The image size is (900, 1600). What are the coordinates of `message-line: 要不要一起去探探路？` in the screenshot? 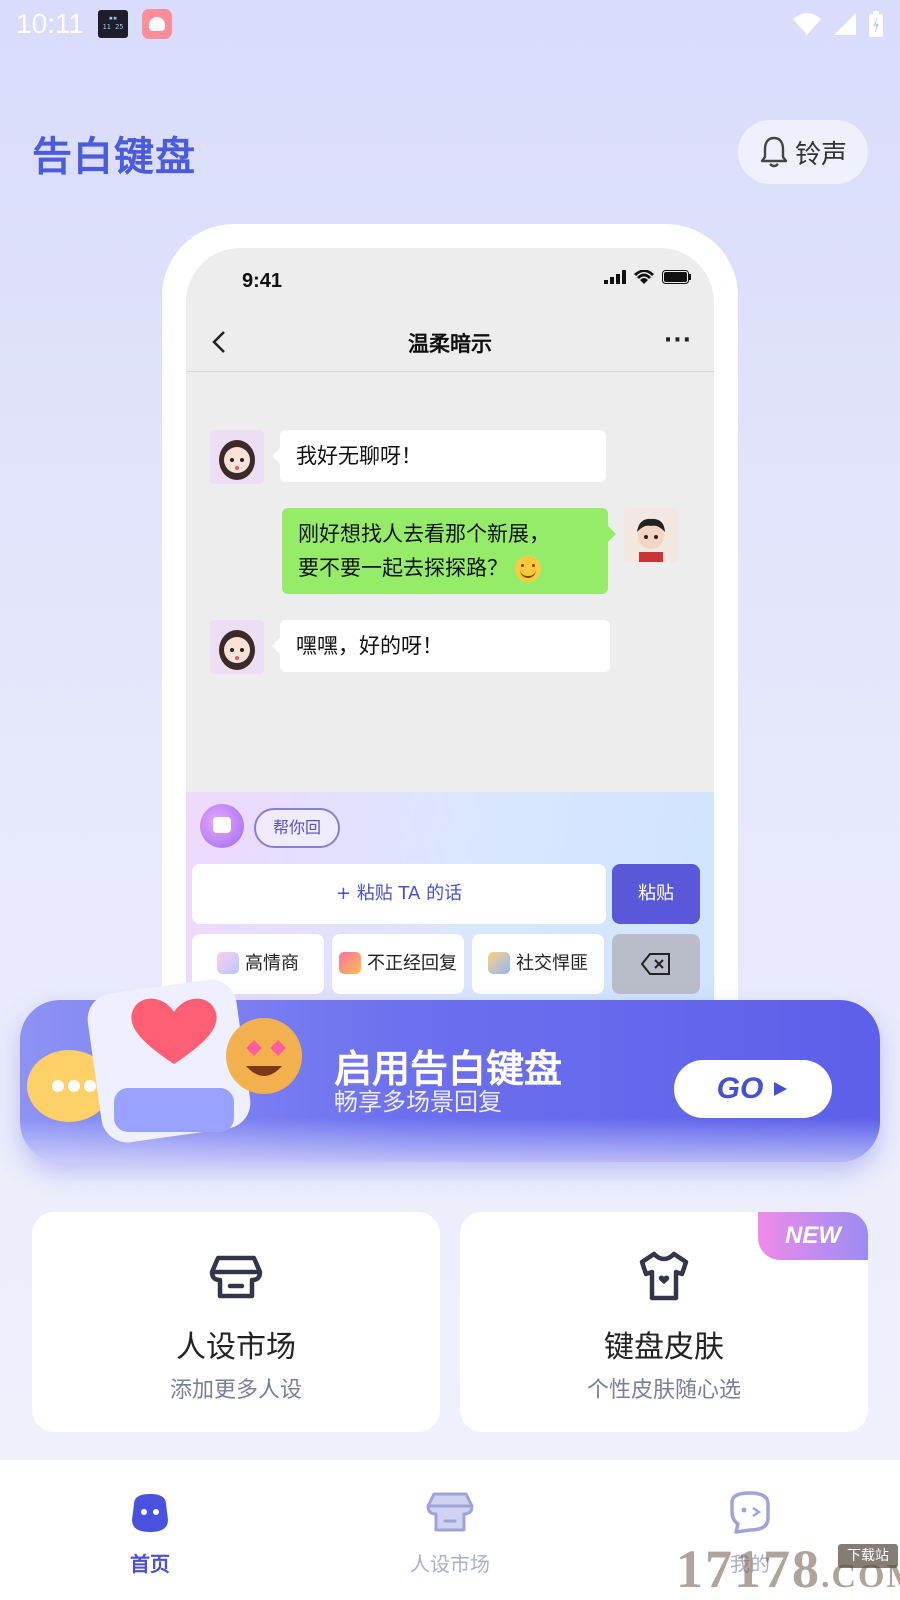 It's located at (445, 568).